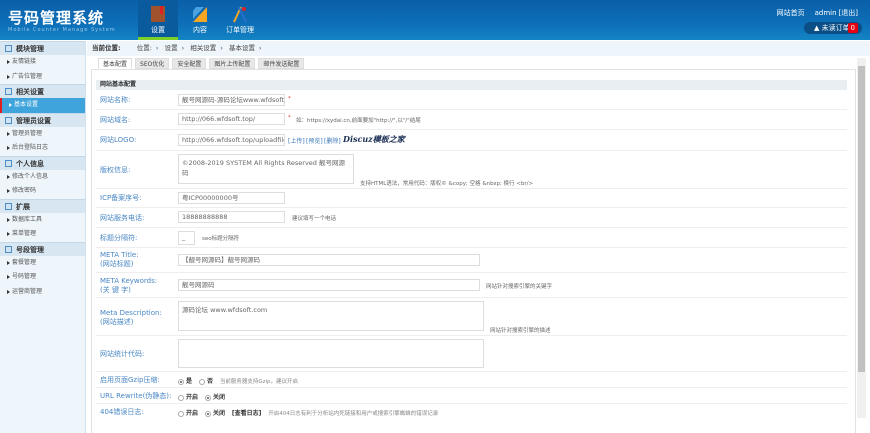 The image size is (870, 433). I want to click on sidebar-group: 模块管理, so click(42, 48).